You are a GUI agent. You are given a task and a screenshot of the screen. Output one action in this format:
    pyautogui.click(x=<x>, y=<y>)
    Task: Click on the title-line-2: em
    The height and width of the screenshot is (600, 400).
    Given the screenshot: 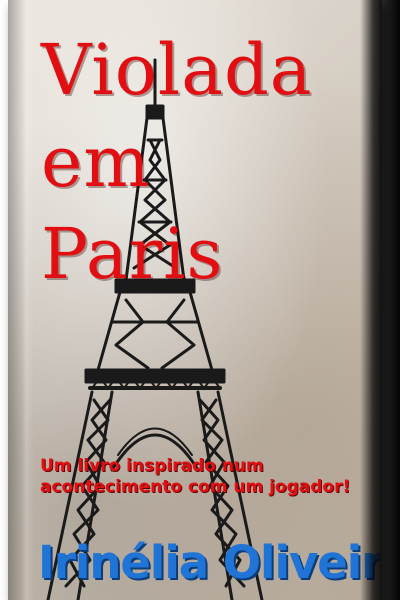 What is the action you would take?
    pyautogui.click(x=96, y=162)
    